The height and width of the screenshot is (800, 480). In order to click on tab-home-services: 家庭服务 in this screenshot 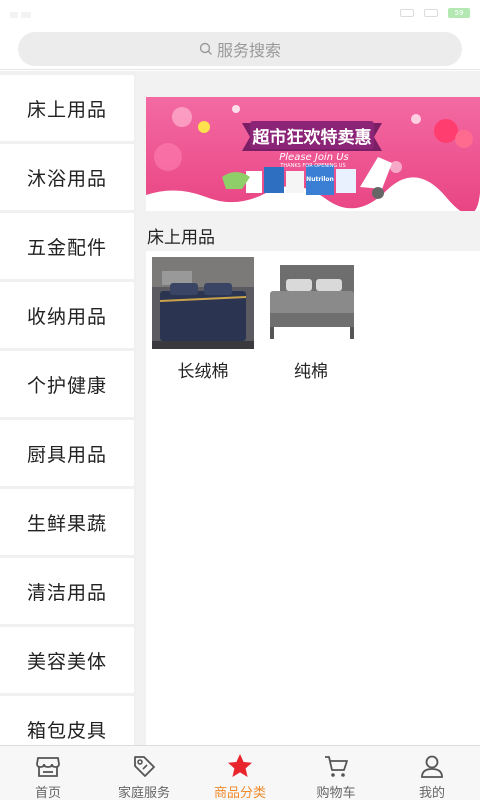, I will do `click(144, 773)`.